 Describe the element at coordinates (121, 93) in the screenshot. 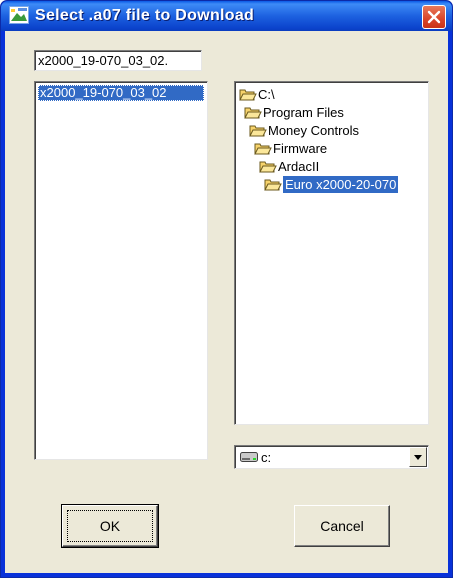

I see `file-list-item: x2000_19-070_03_02` at that location.